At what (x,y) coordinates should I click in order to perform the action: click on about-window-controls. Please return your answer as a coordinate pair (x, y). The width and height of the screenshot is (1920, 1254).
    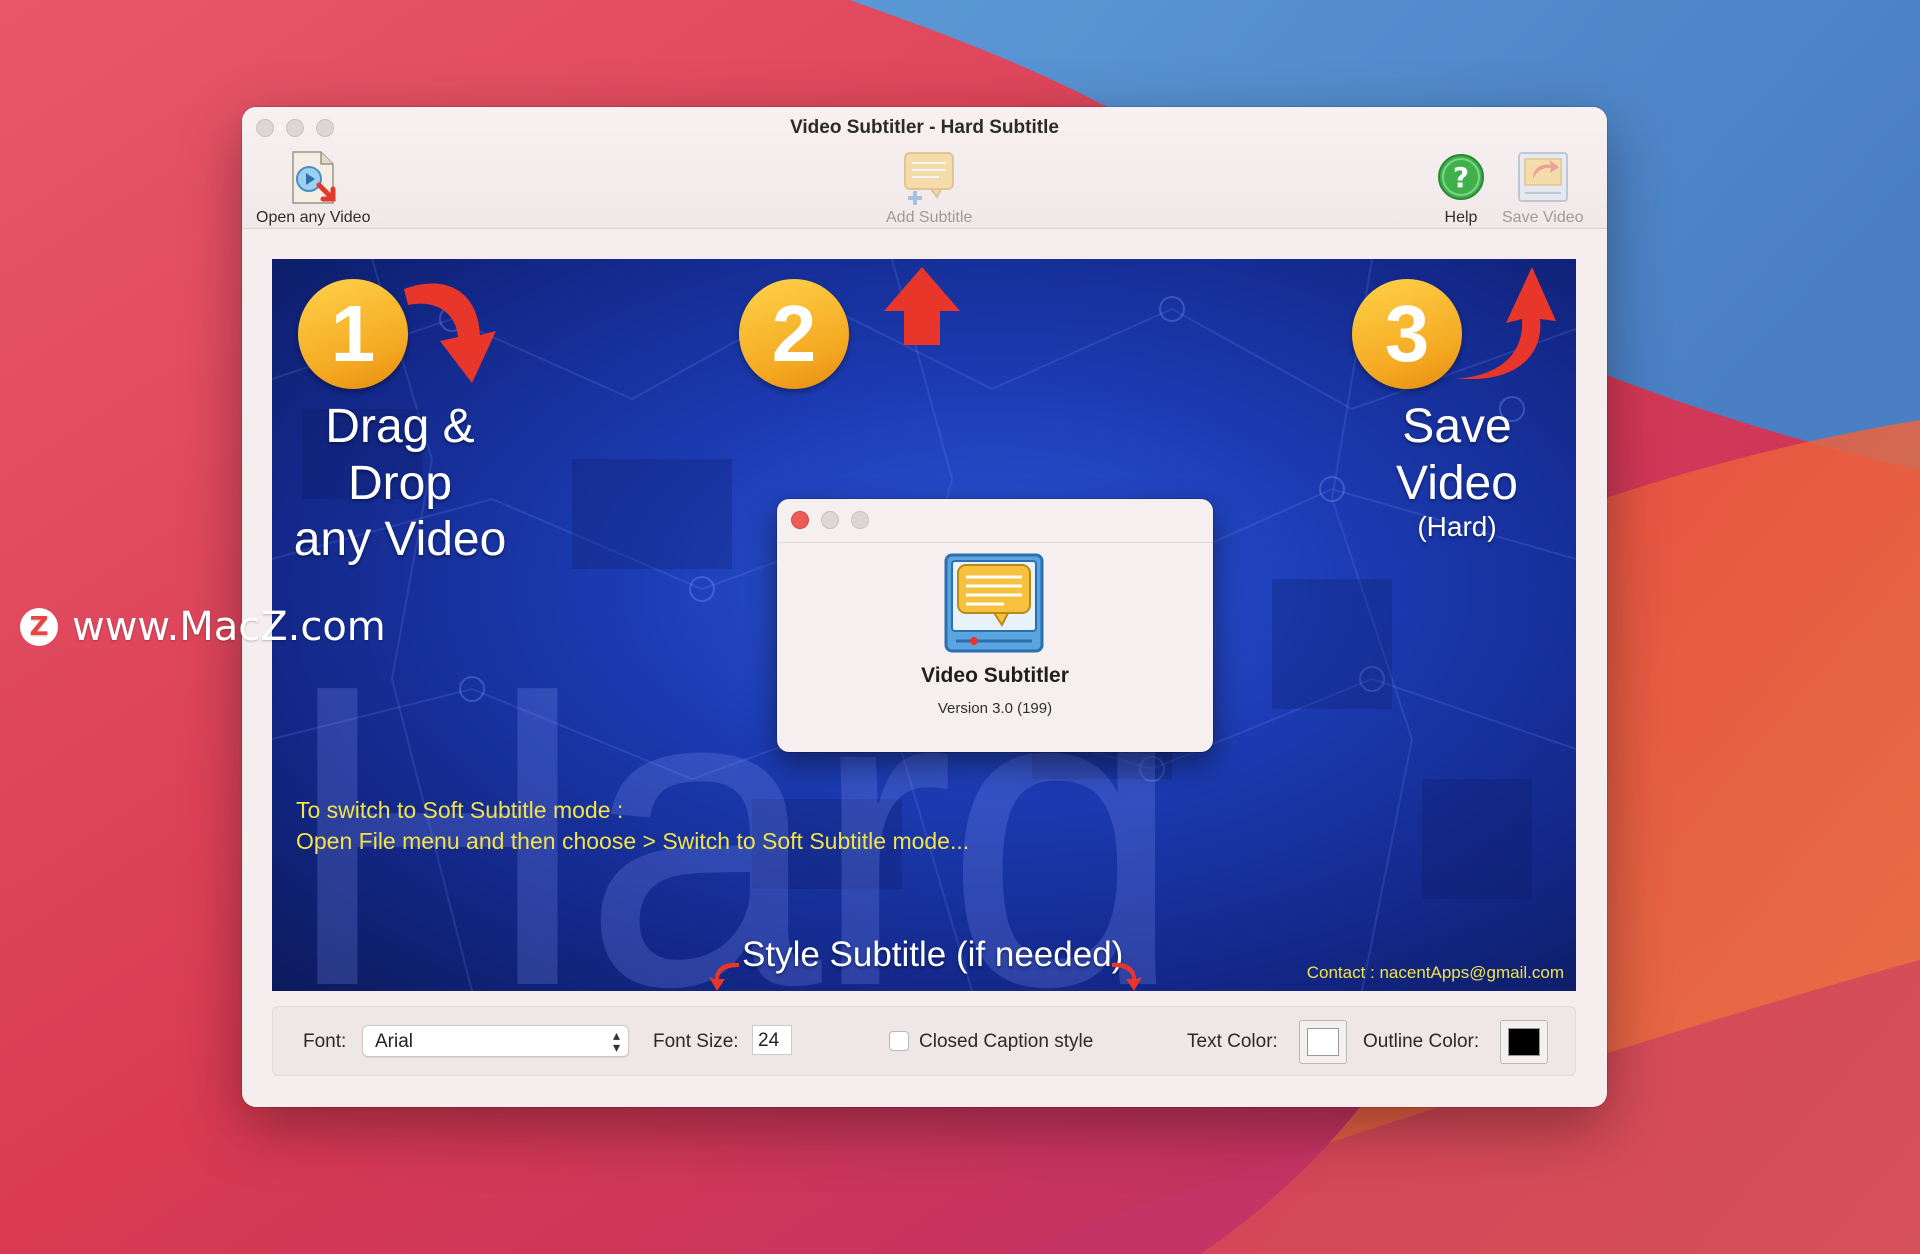
    Looking at the image, I should click on (830, 520).